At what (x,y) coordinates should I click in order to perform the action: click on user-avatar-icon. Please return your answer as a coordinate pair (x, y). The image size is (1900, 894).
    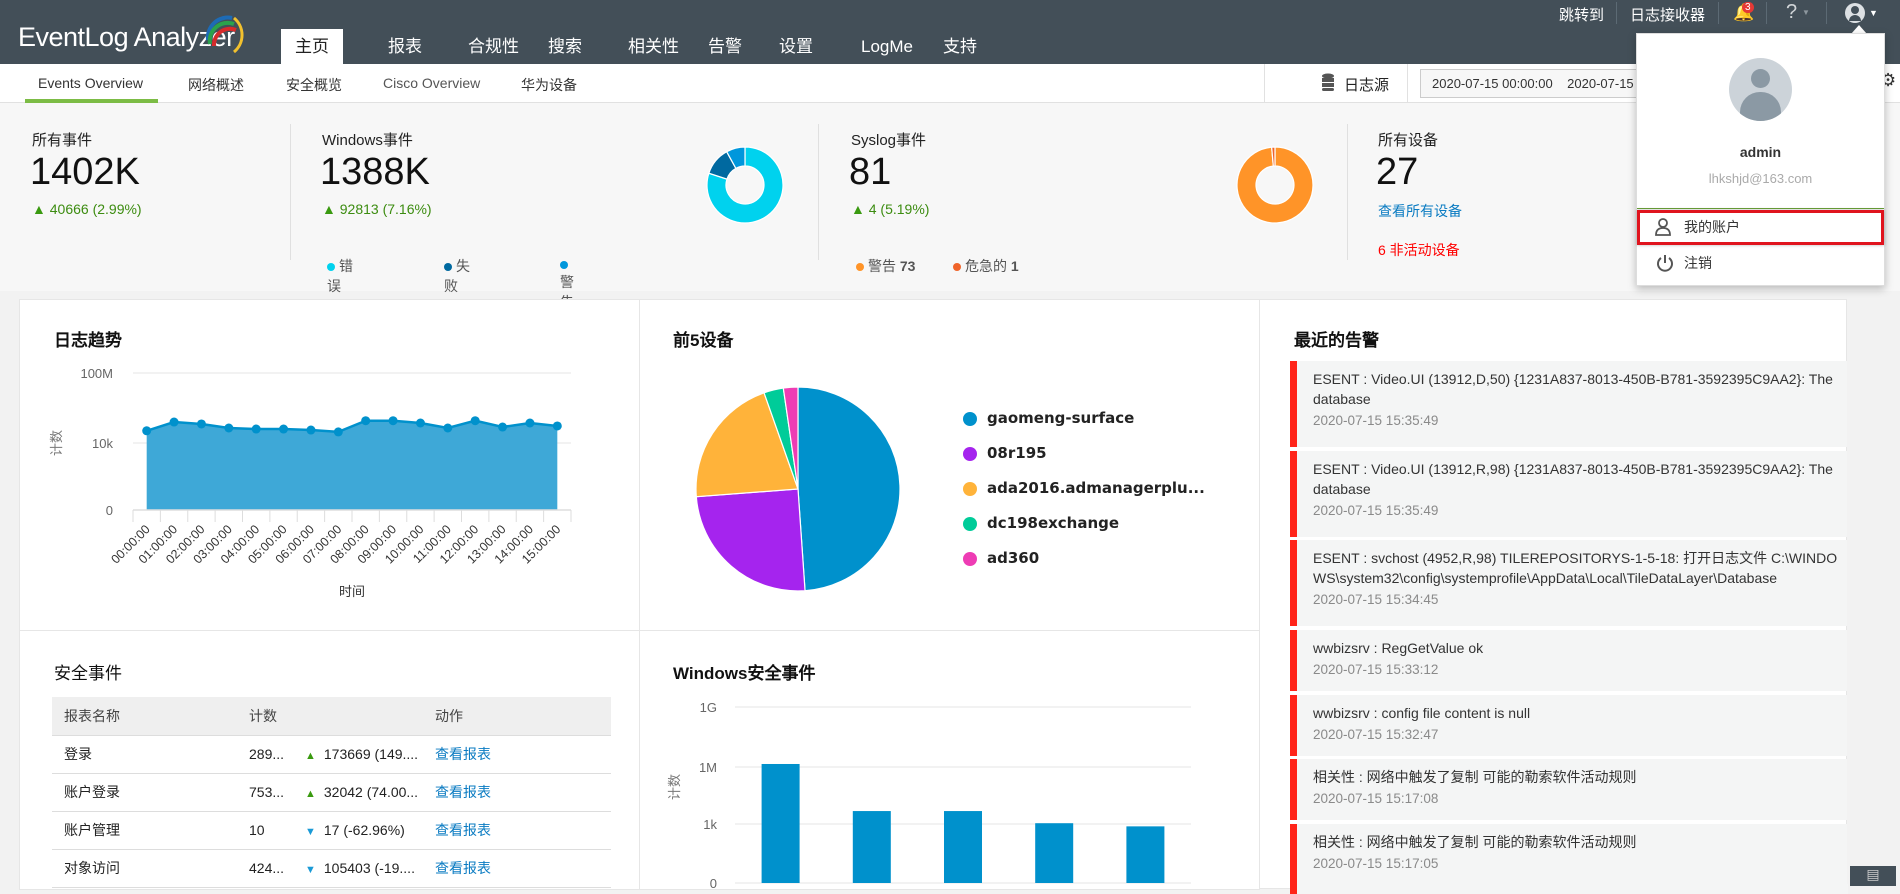
    Looking at the image, I should click on (1855, 13).